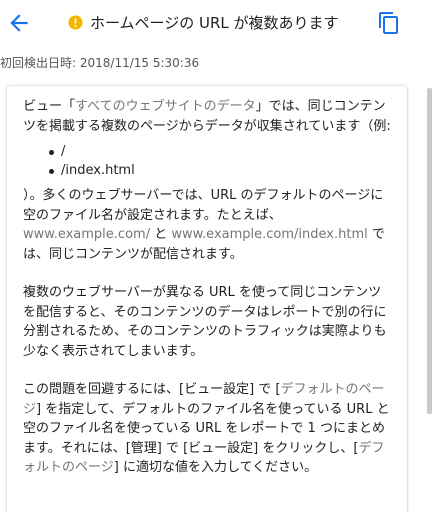 The width and height of the screenshot is (435, 512). Describe the element at coordinates (269, 234) in the screenshot. I see `example-index-url-link: www.example.com/index.html` at that location.